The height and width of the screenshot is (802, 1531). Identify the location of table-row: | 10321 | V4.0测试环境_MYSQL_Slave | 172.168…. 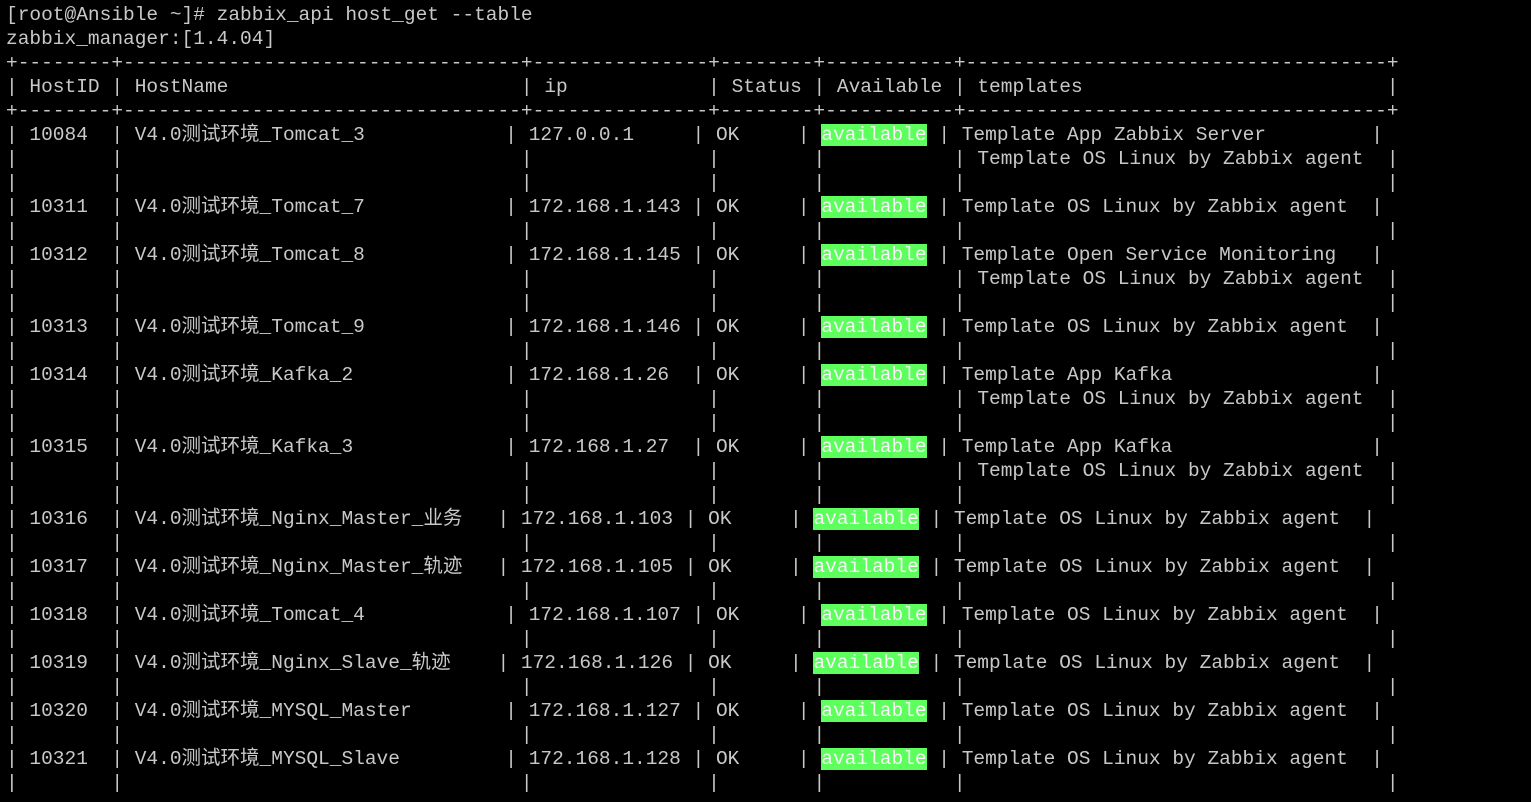
(767, 759).